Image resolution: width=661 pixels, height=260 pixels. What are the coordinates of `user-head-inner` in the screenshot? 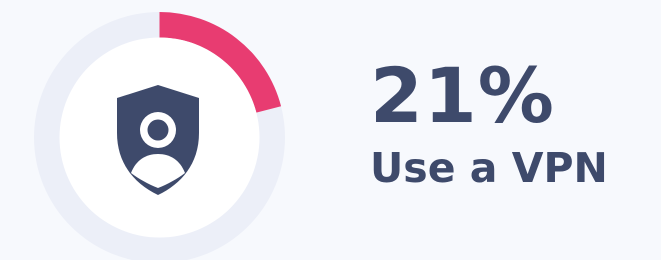 It's located at (158, 130).